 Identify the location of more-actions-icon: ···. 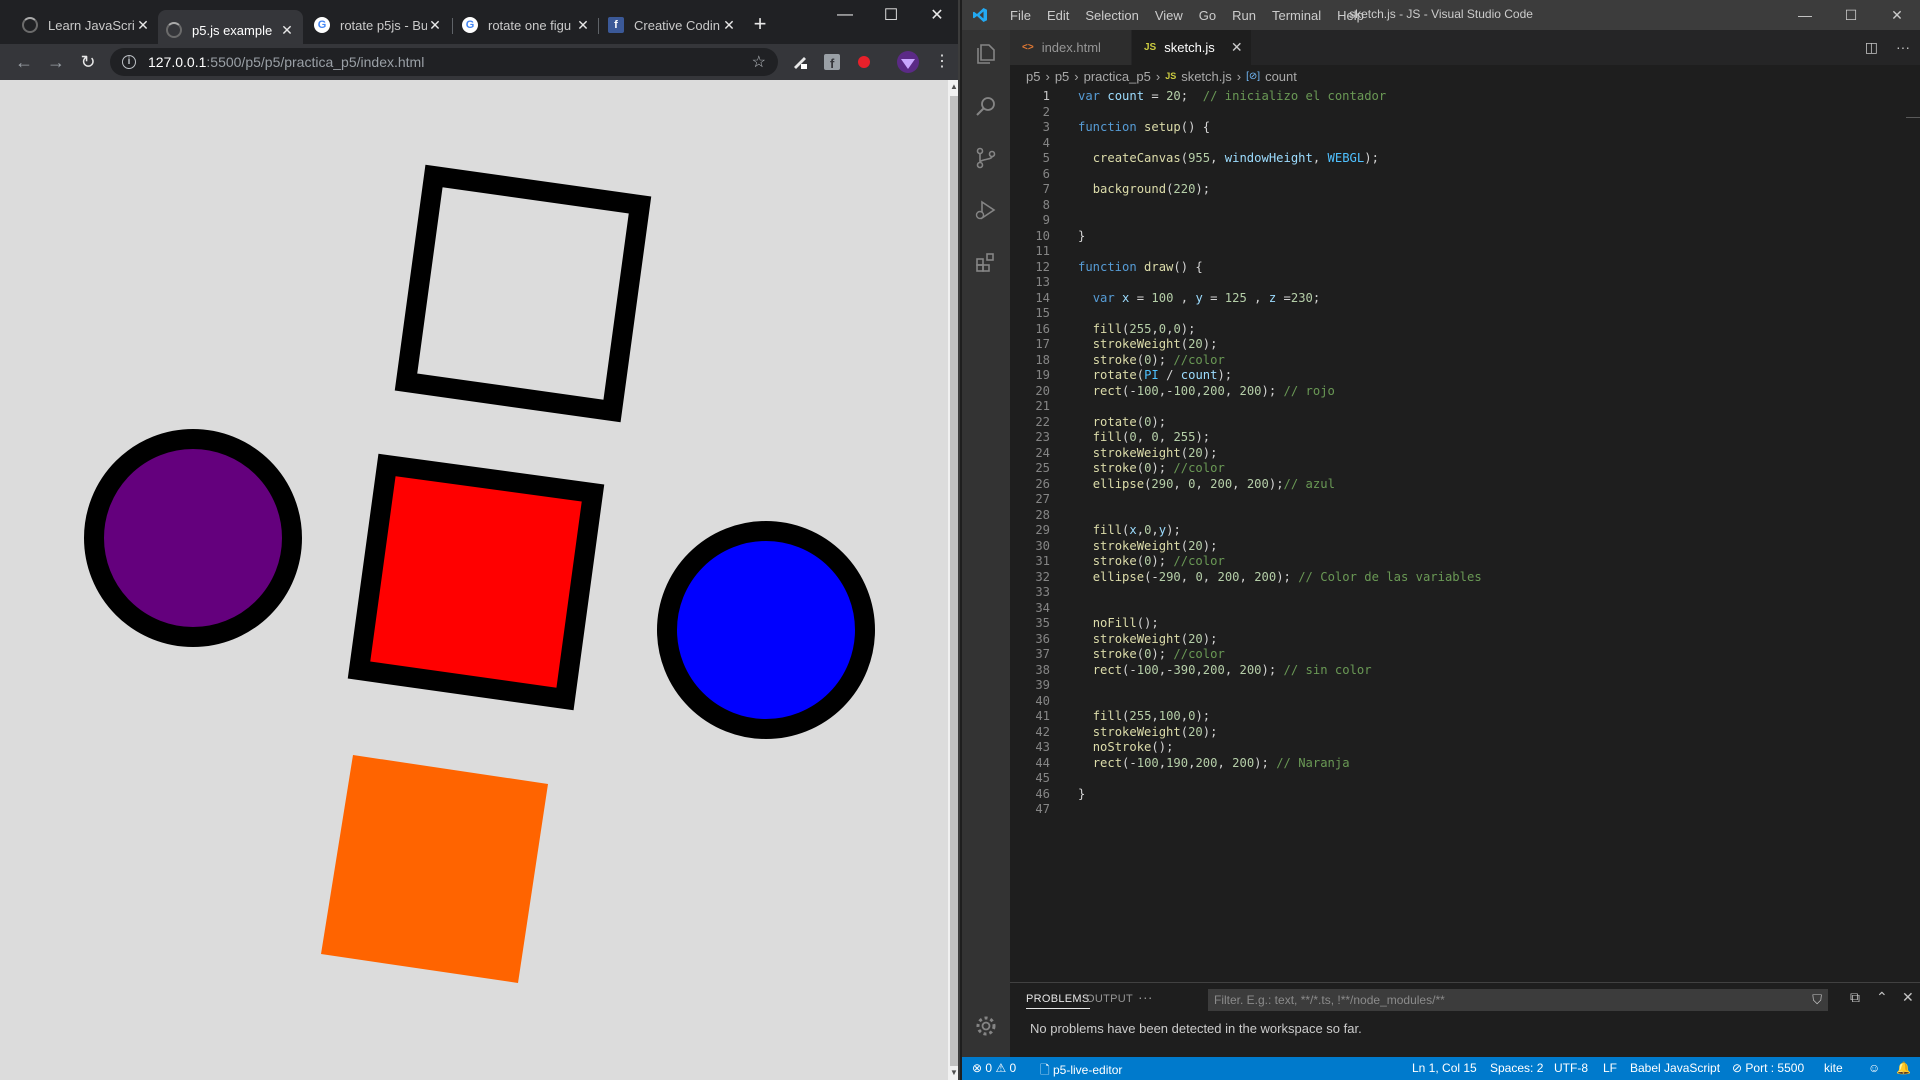
(1903, 47).